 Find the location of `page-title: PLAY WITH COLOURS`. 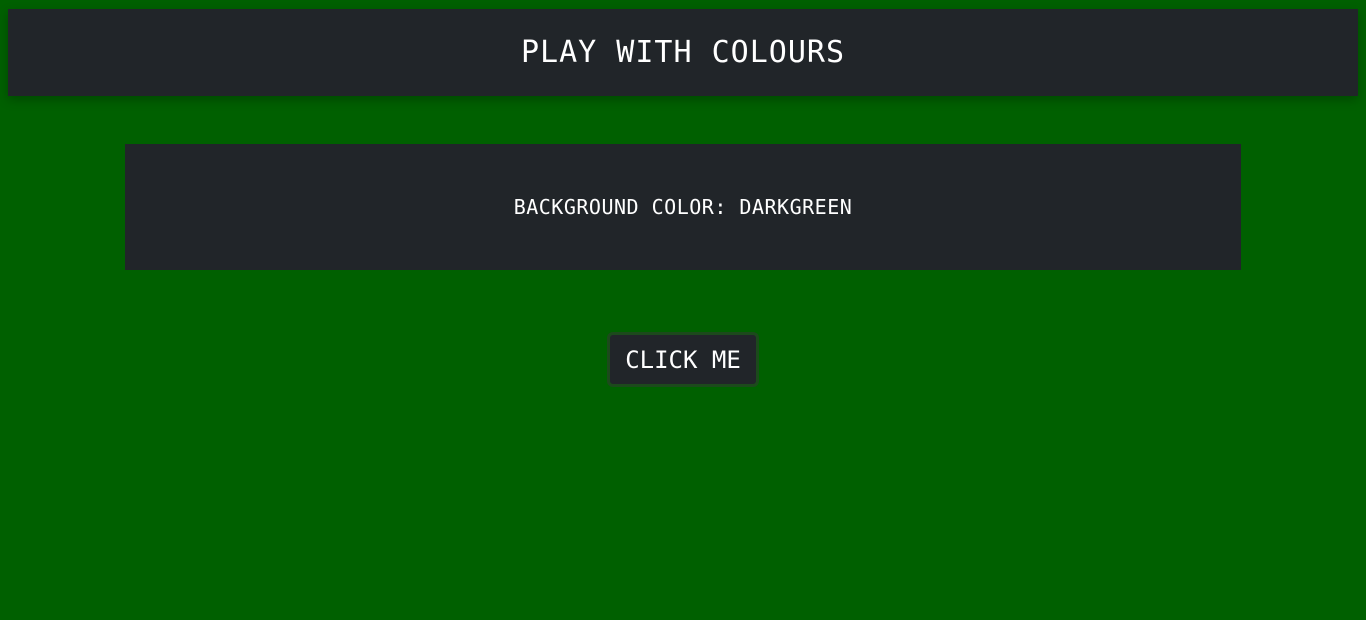

page-title: PLAY WITH COLOURS is located at coordinates (683, 52).